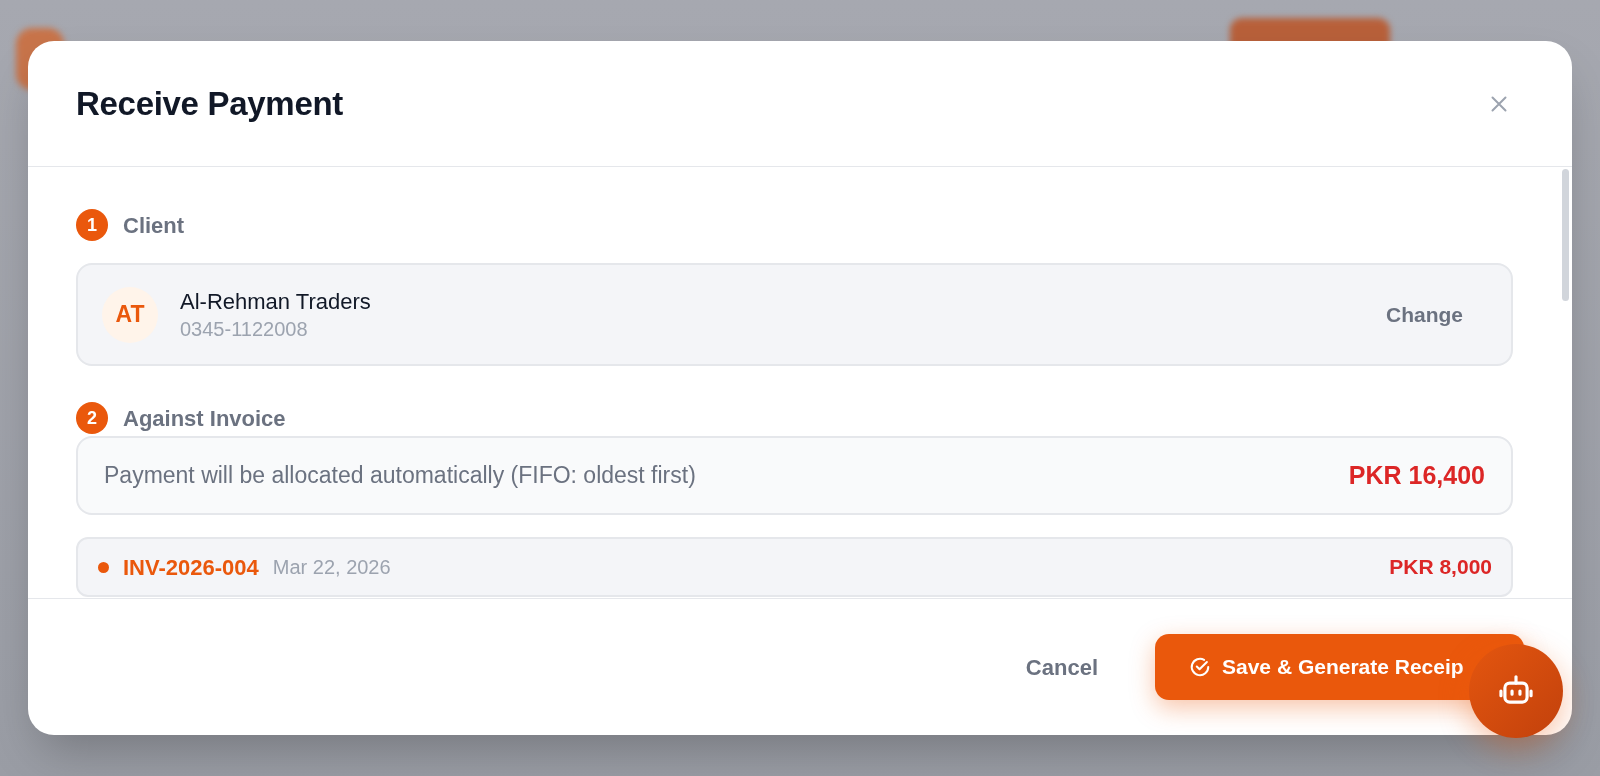 This screenshot has height=776, width=1600. What do you see at coordinates (204, 418) in the screenshot?
I see `section-title: Against Invoice` at bounding box center [204, 418].